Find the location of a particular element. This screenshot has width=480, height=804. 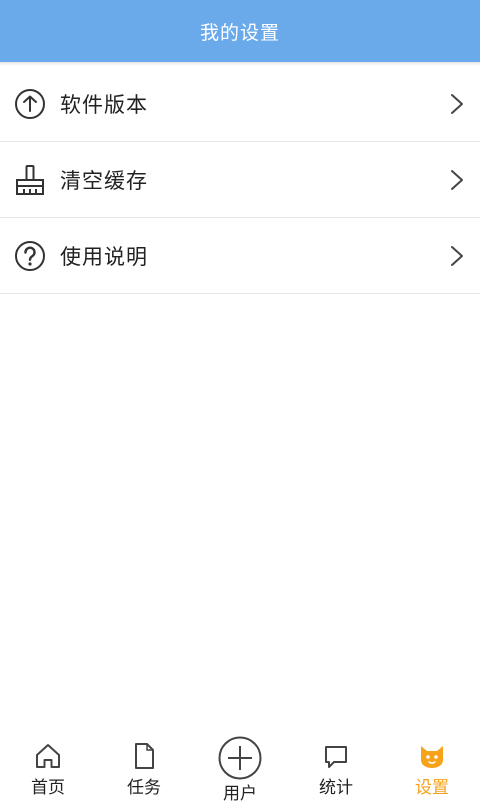

settings-item-label: 使用说明 is located at coordinates (104, 256).